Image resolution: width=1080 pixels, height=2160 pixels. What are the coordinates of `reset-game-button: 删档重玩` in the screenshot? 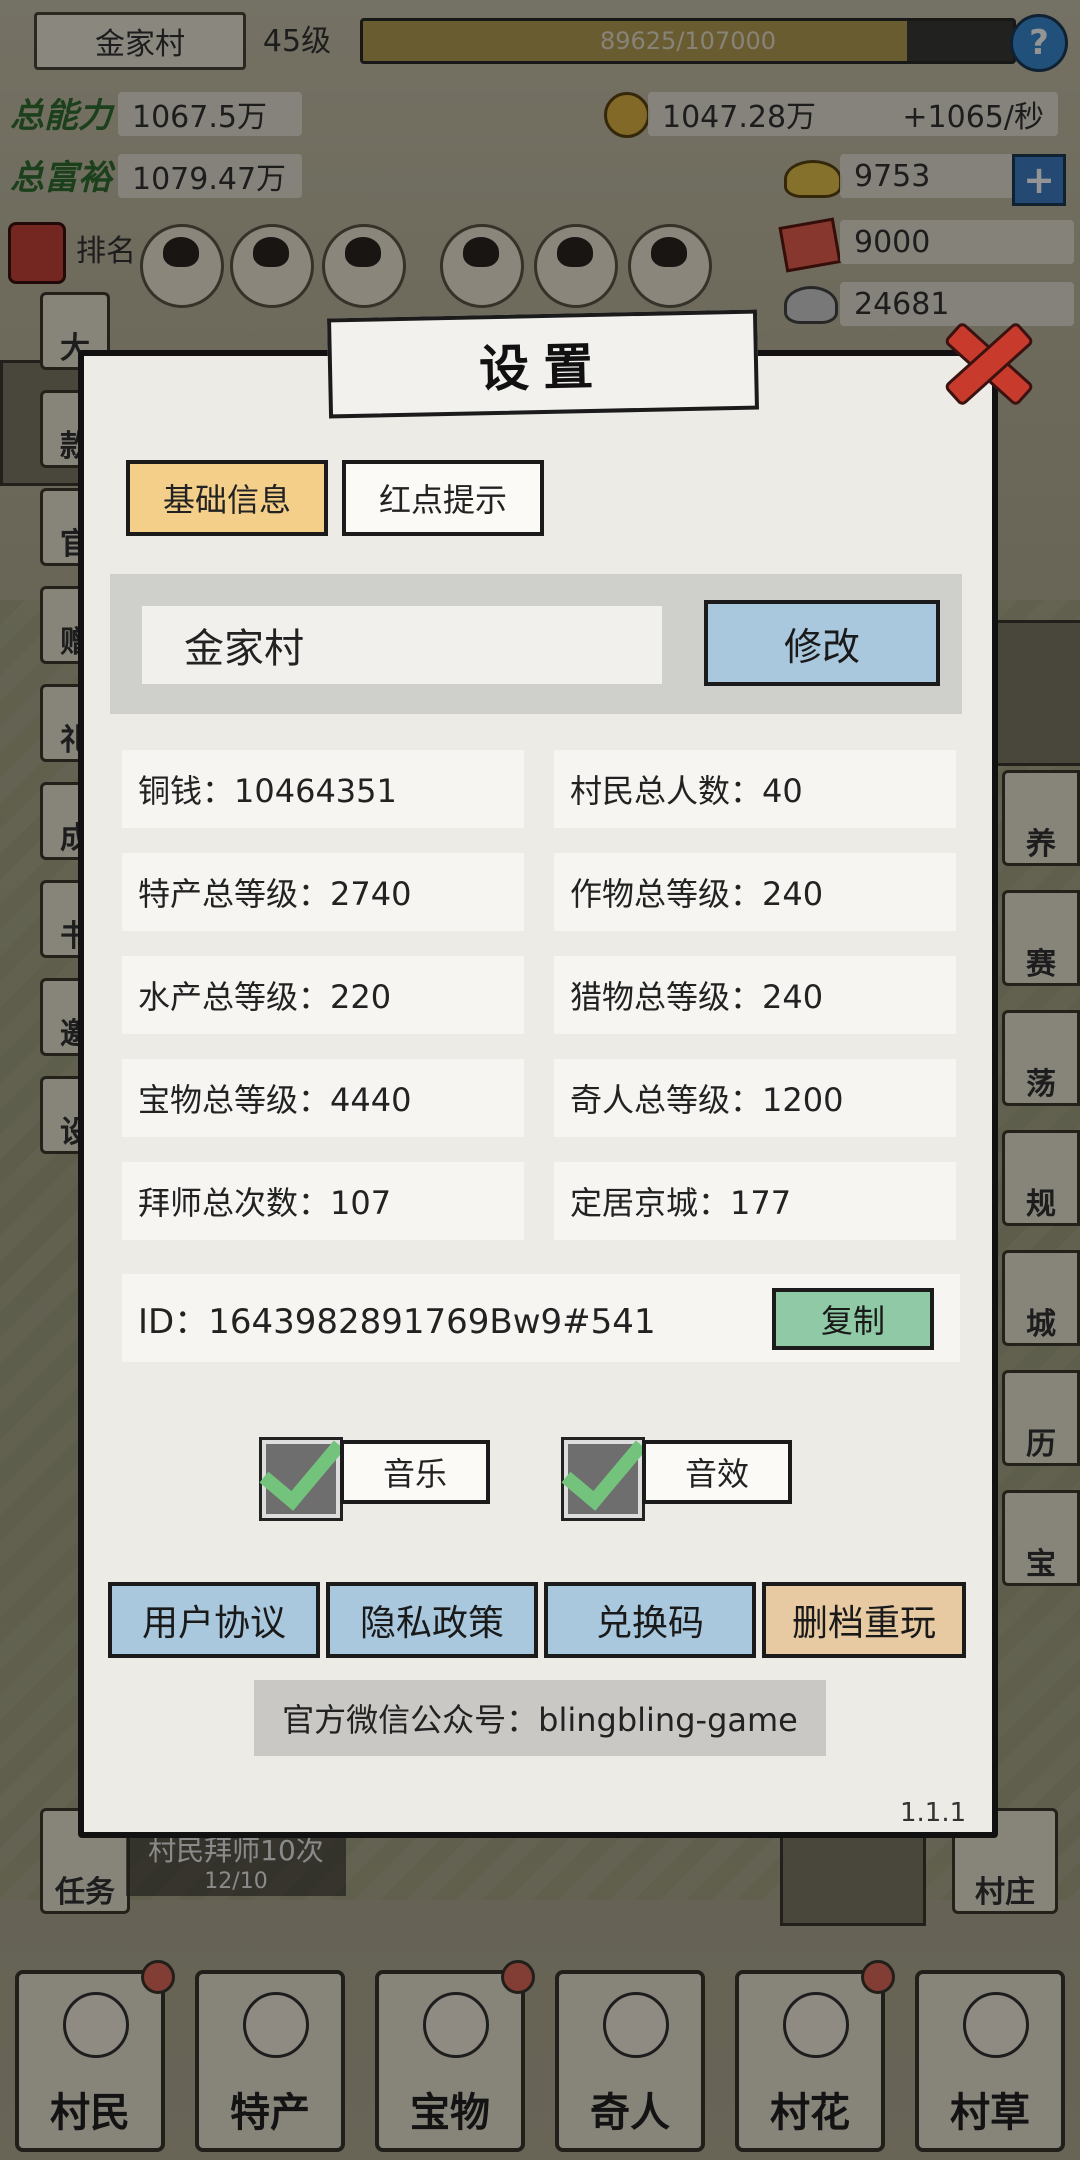 It's located at (864, 1620).